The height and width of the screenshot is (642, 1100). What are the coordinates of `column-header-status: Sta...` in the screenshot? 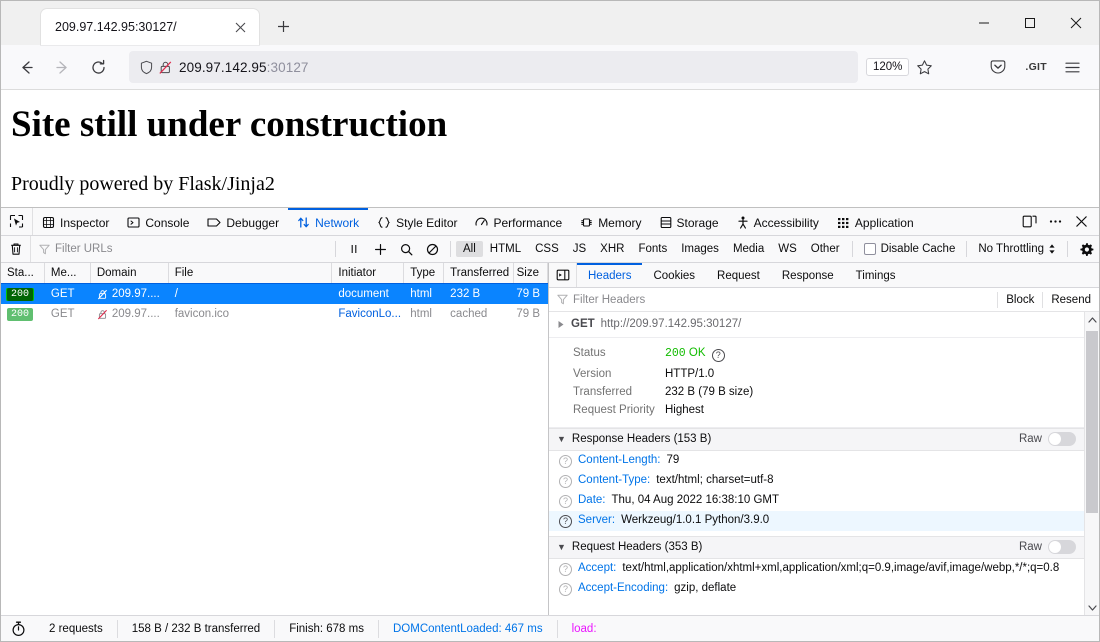 It's located at (23, 273).